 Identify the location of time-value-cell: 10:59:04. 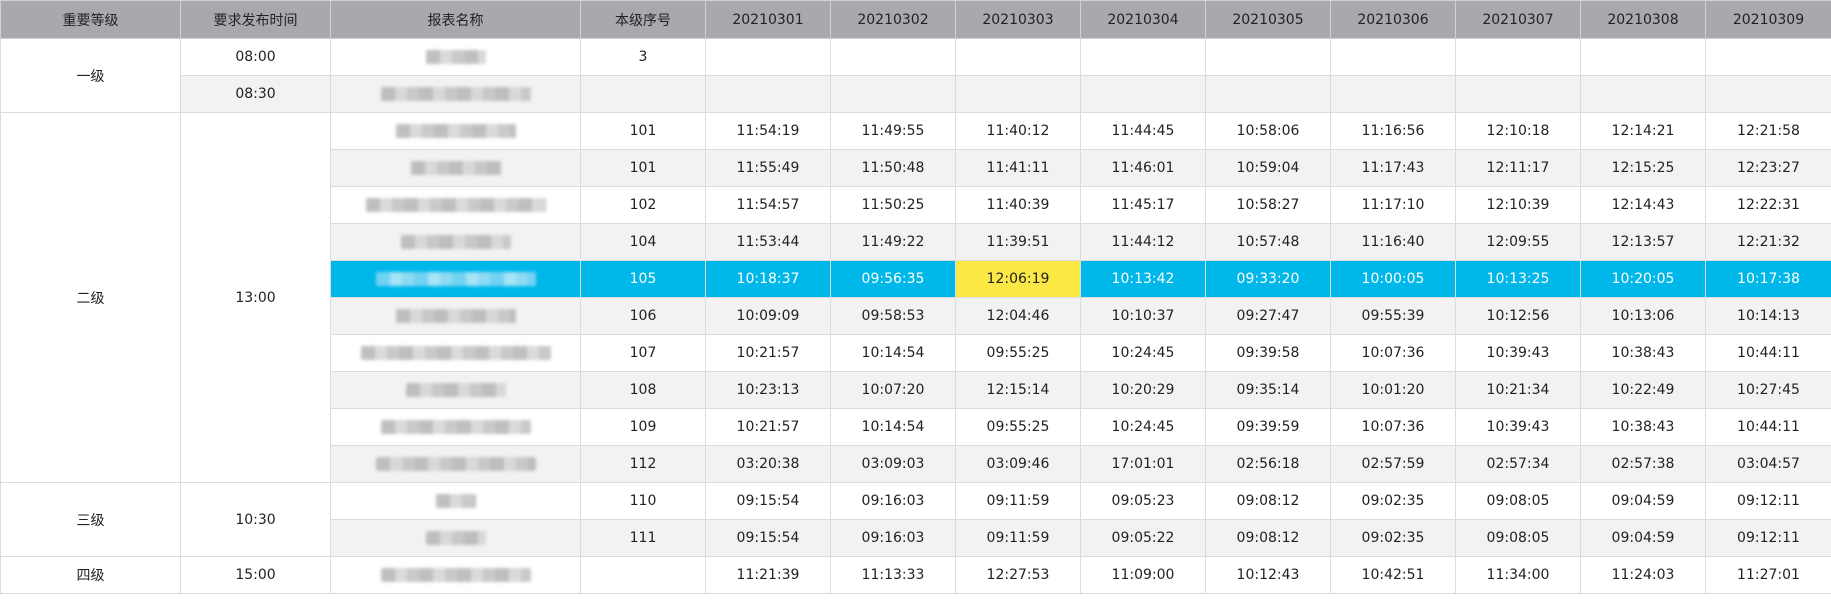
(1268, 168).